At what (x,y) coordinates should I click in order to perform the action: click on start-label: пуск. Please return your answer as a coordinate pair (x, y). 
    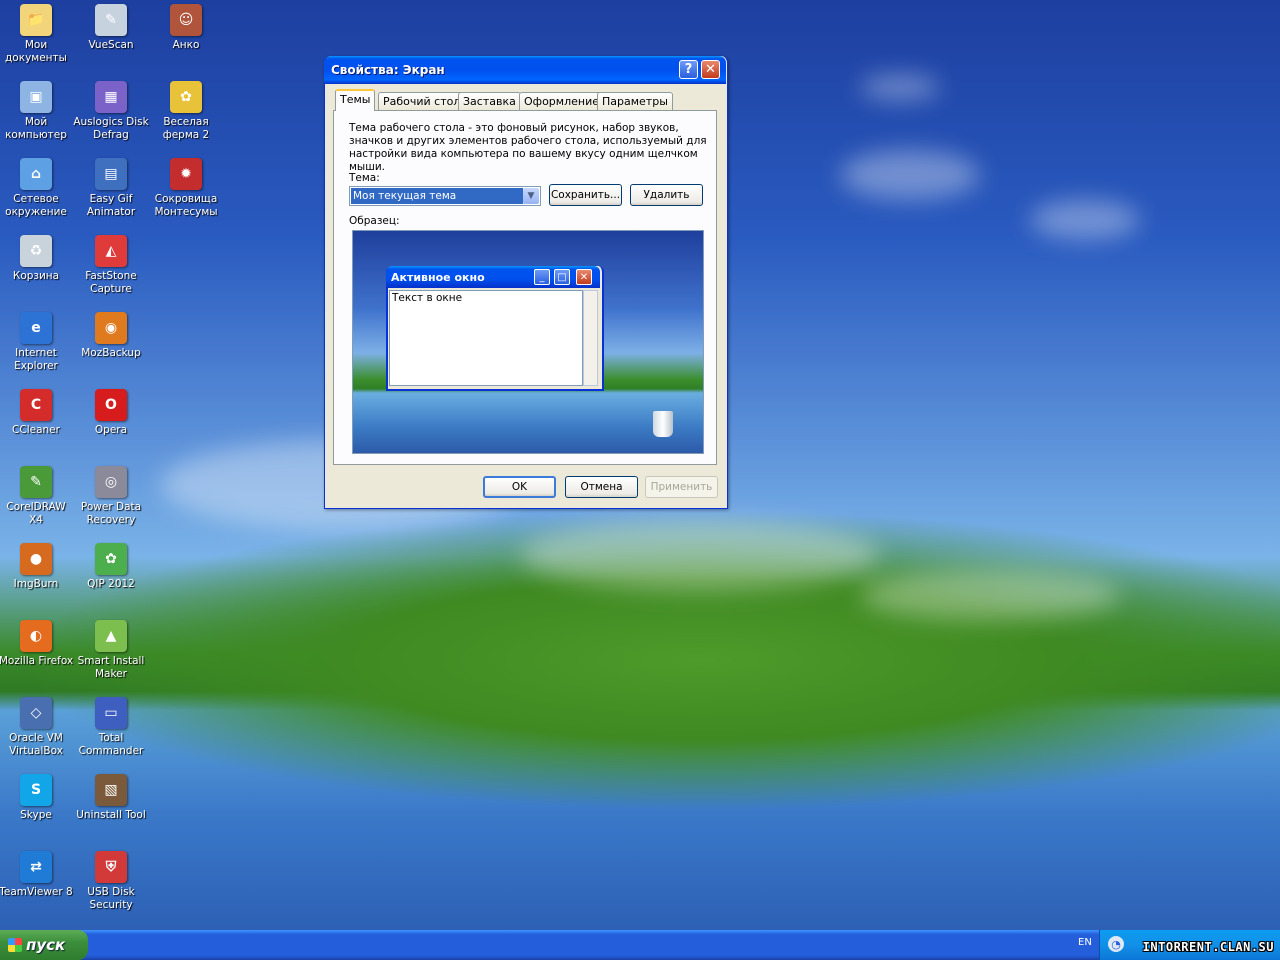
    Looking at the image, I should click on (46, 945).